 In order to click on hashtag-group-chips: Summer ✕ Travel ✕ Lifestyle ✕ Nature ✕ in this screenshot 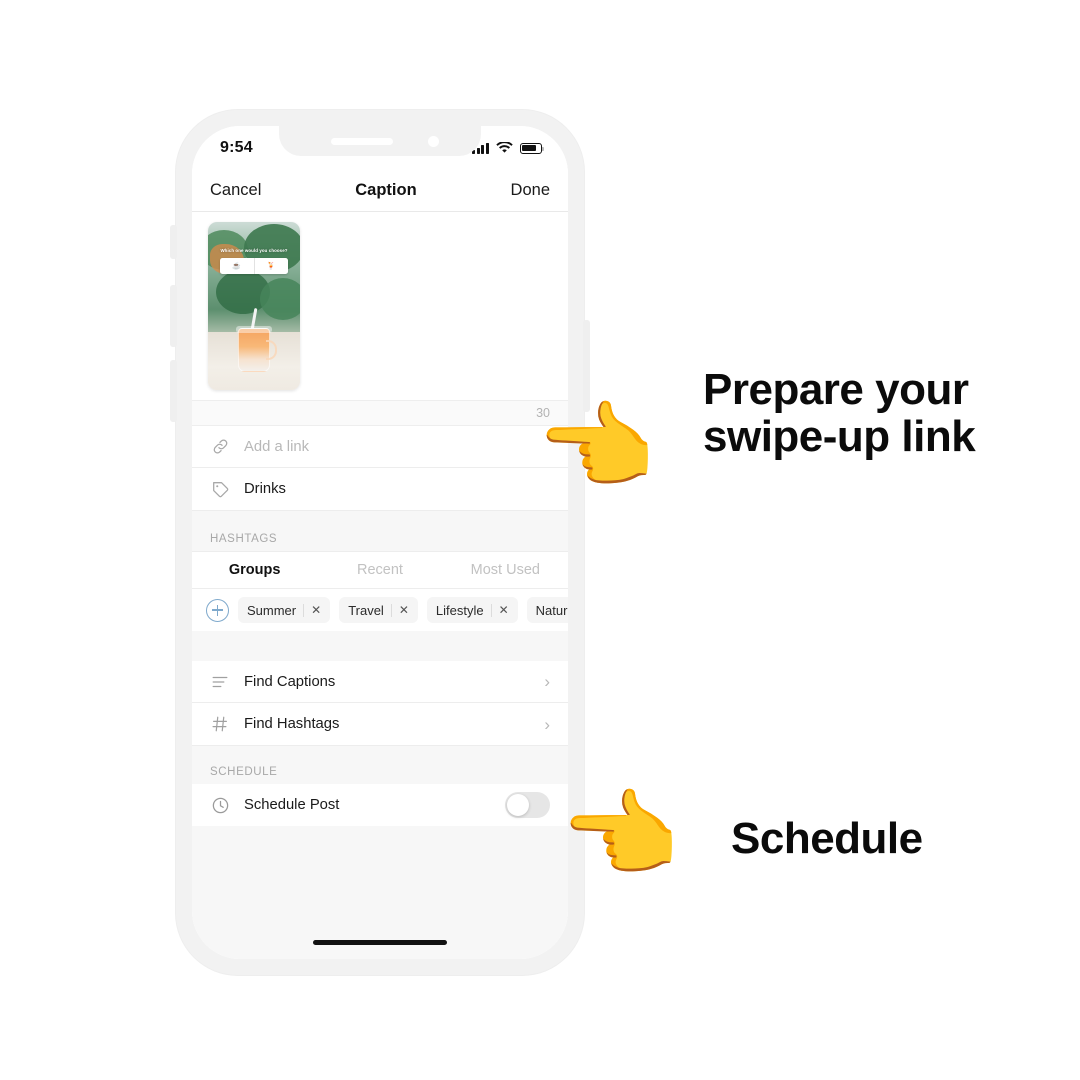, I will do `click(380, 610)`.